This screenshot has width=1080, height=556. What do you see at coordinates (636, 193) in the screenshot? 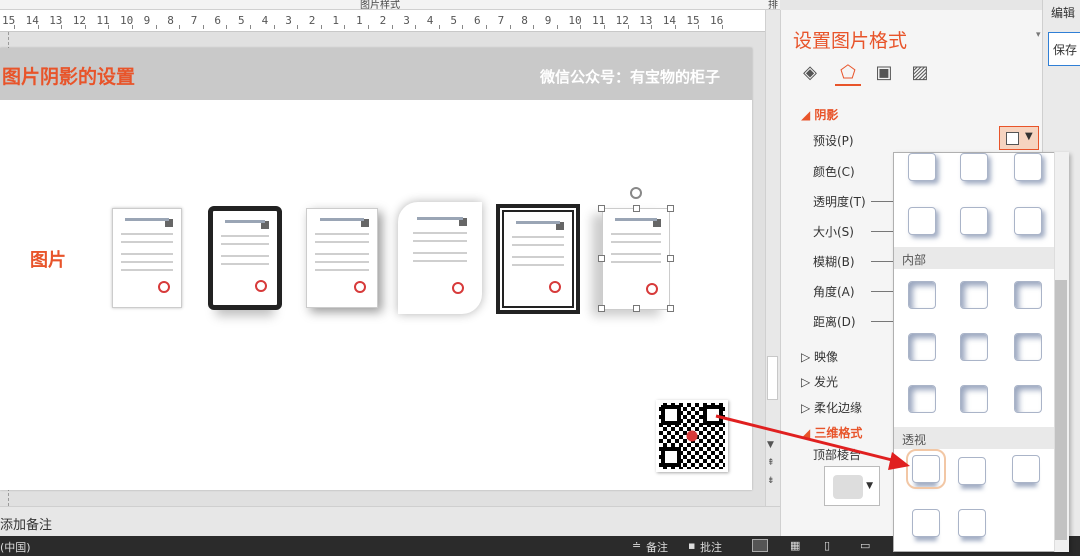
I see `rotate-handle-icon` at bounding box center [636, 193].